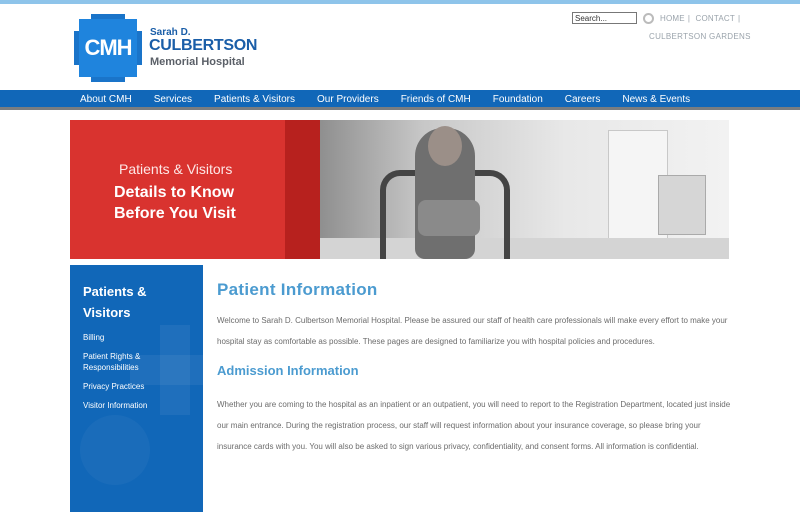 This screenshot has height=512, width=800. I want to click on banner-headline: Details to Know Before You Visit, so click(175, 203).